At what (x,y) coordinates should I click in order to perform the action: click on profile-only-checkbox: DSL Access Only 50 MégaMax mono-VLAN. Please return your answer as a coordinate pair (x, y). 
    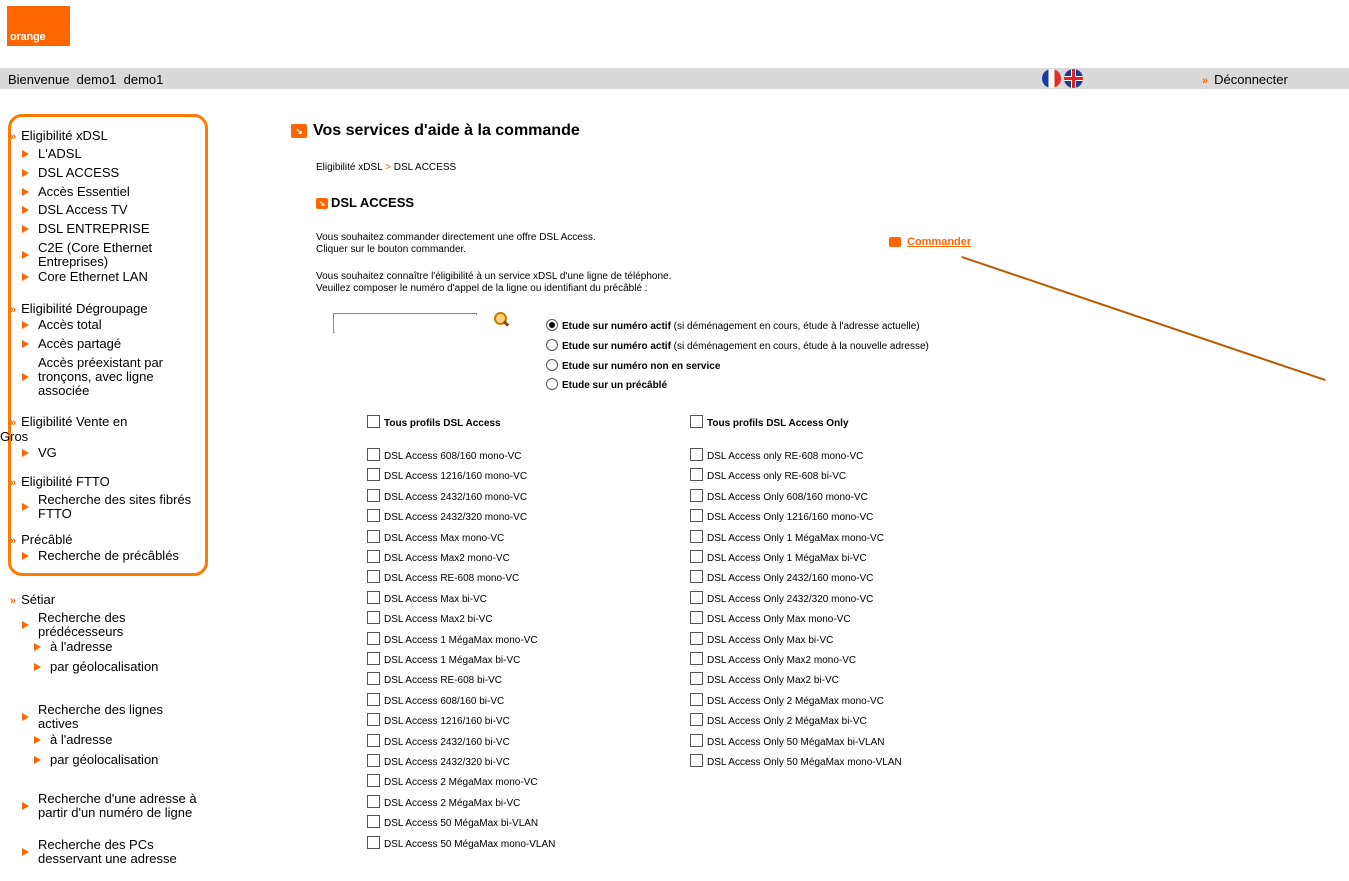
    Looking at the image, I should click on (796, 761).